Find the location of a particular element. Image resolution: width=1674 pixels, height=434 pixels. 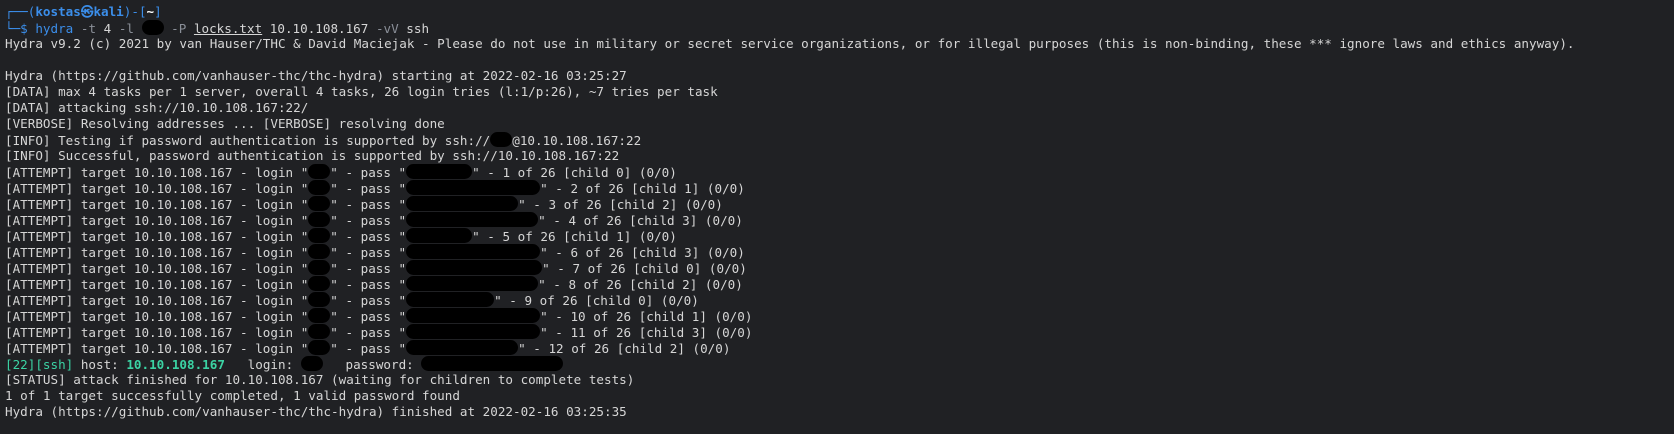

found-port: [22] is located at coordinates (20, 364).